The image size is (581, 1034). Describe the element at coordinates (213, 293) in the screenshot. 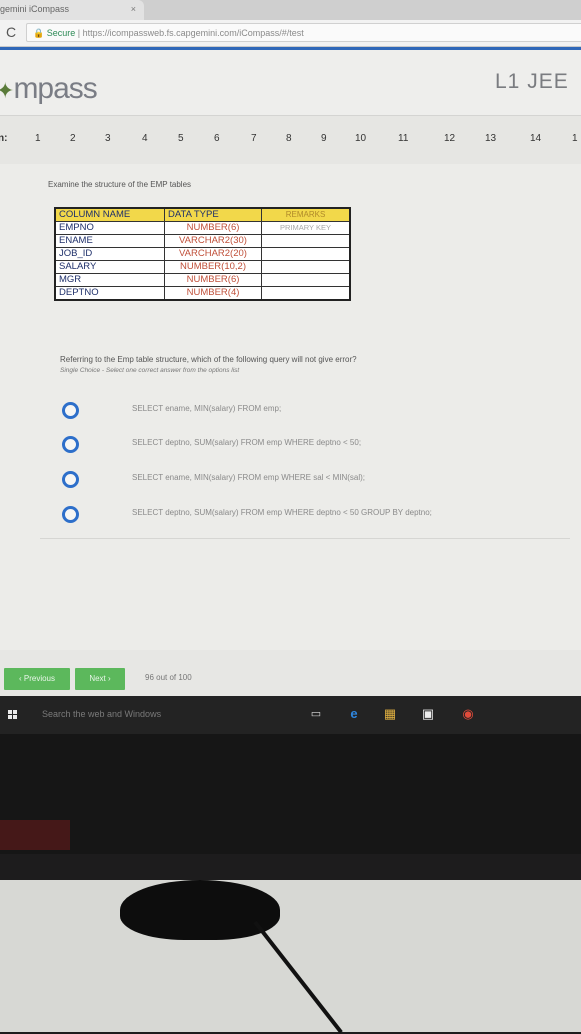

I see `table-cell: NUMBER(4)` at that location.